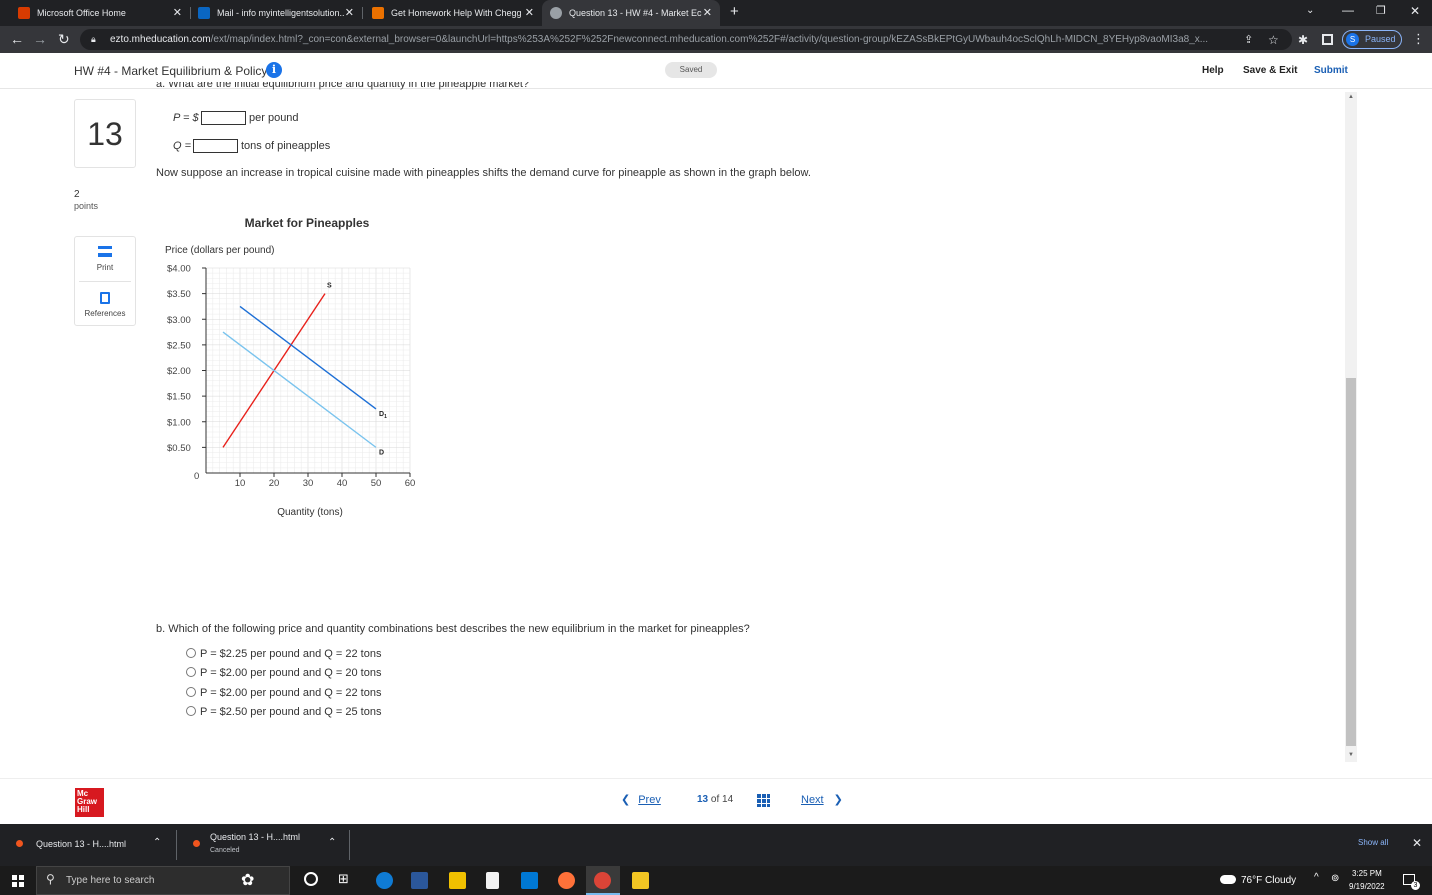 The image size is (1432, 895). What do you see at coordinates (290, 654) in the screenshot?
I see `option-label: P = $2.25 per pound and Q = 22 tons` at bounding box center [290, 654].